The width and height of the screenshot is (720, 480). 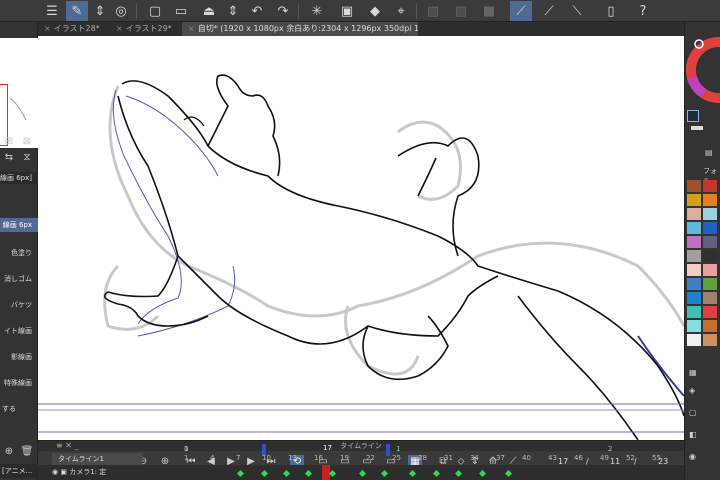 What do you see at coordinates (433, 11) in the screenshot?
I see `select-icon: ▨` at bounding box center [433, 11].